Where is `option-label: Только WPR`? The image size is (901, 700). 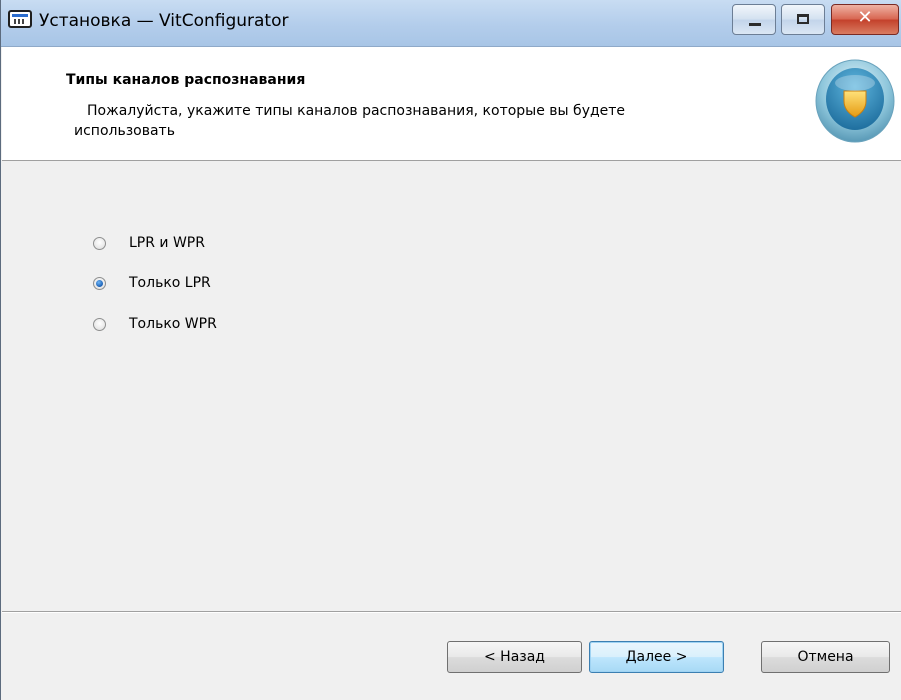 option-label: Только WPR is located at coordinates (173, 324).